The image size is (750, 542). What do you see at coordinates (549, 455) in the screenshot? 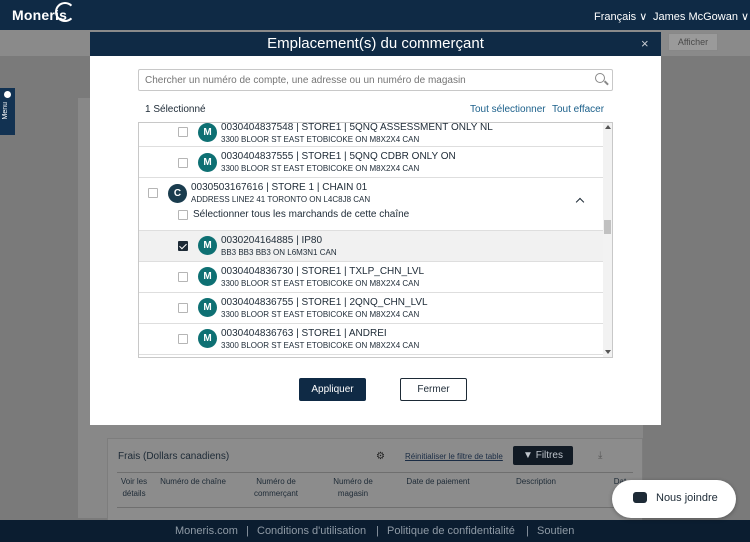
I see `filters-button-label: Filtres` at bounding box center [549, 455].